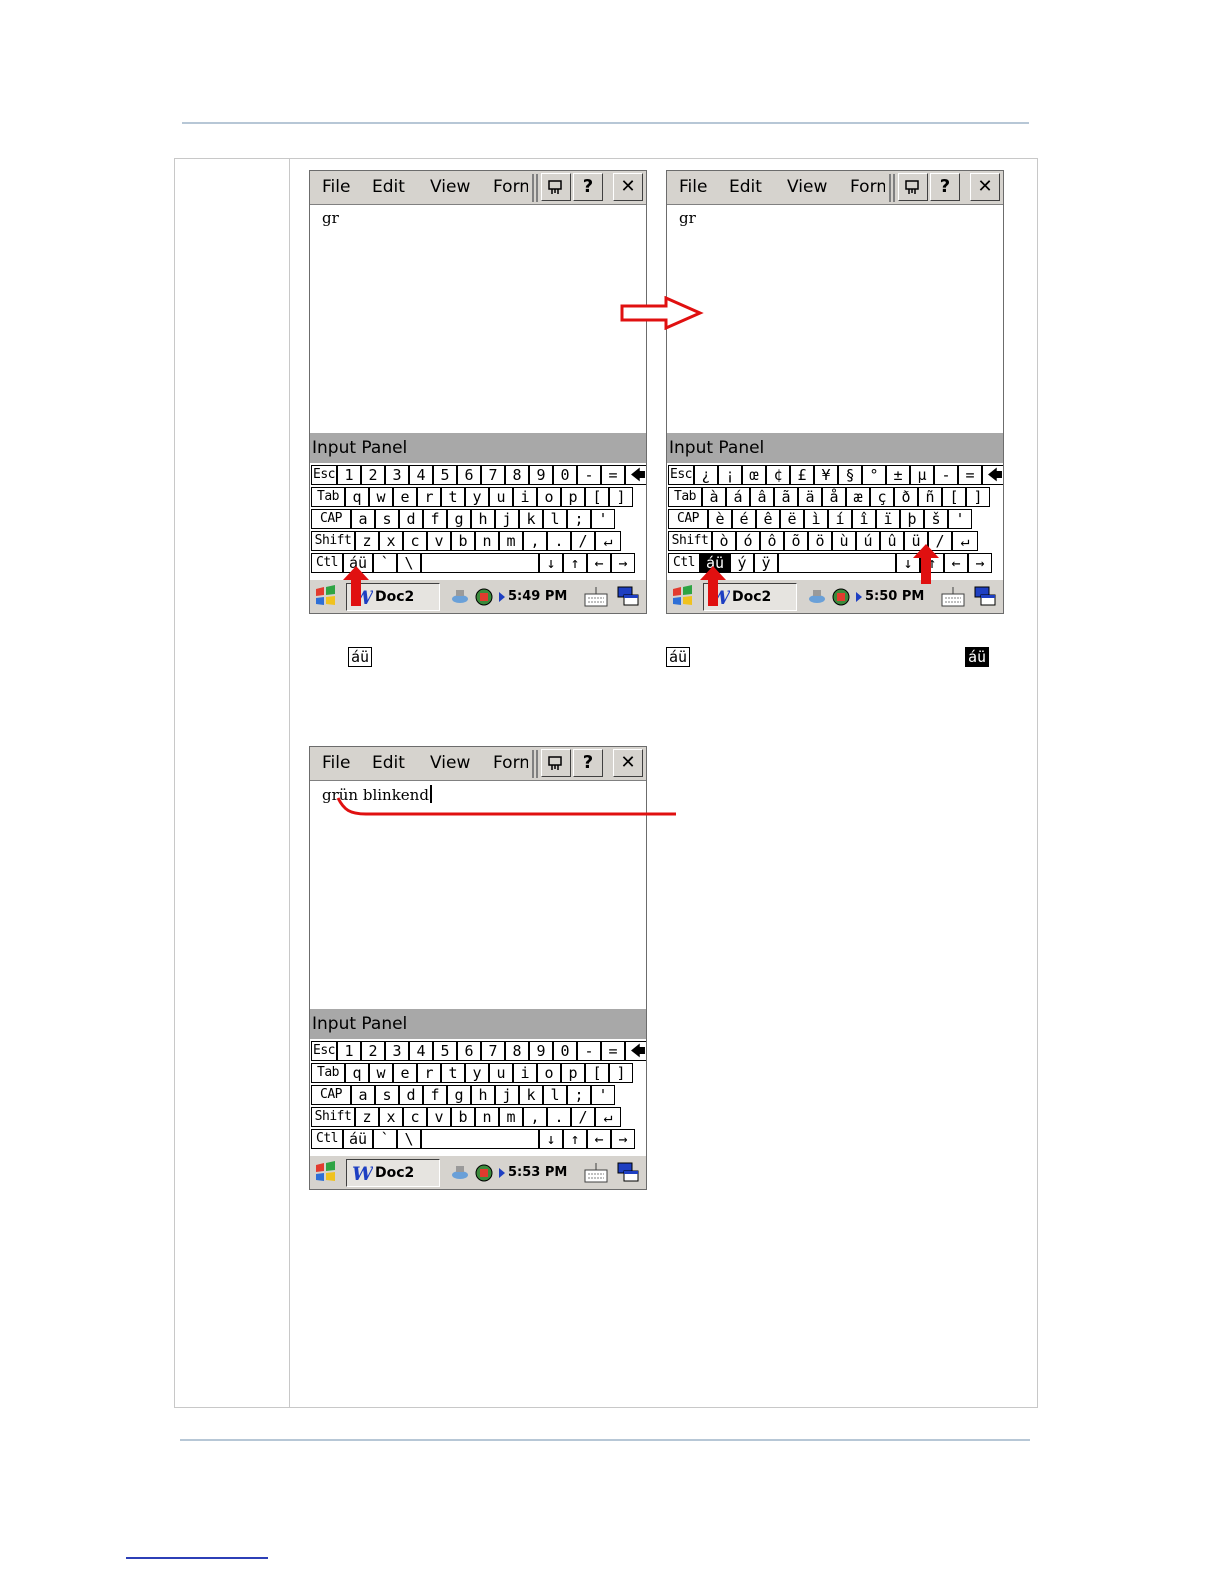 The height and width of the screenshot is (1584, 1224). Describe the element at coordinates (463, 541) in the screenshot. I see `key-3-5: b` at that location.